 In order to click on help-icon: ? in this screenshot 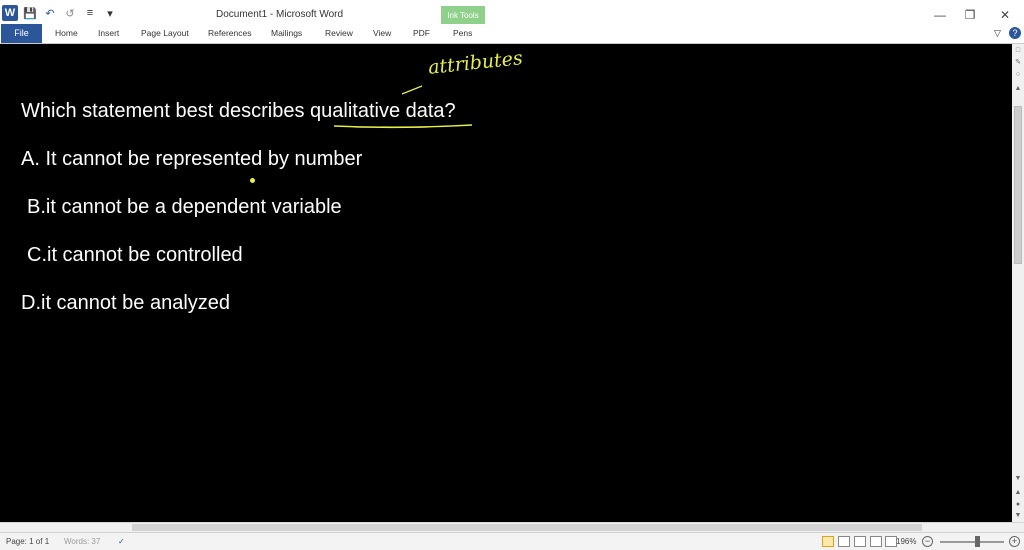, I will do `click(1015, 33)`.